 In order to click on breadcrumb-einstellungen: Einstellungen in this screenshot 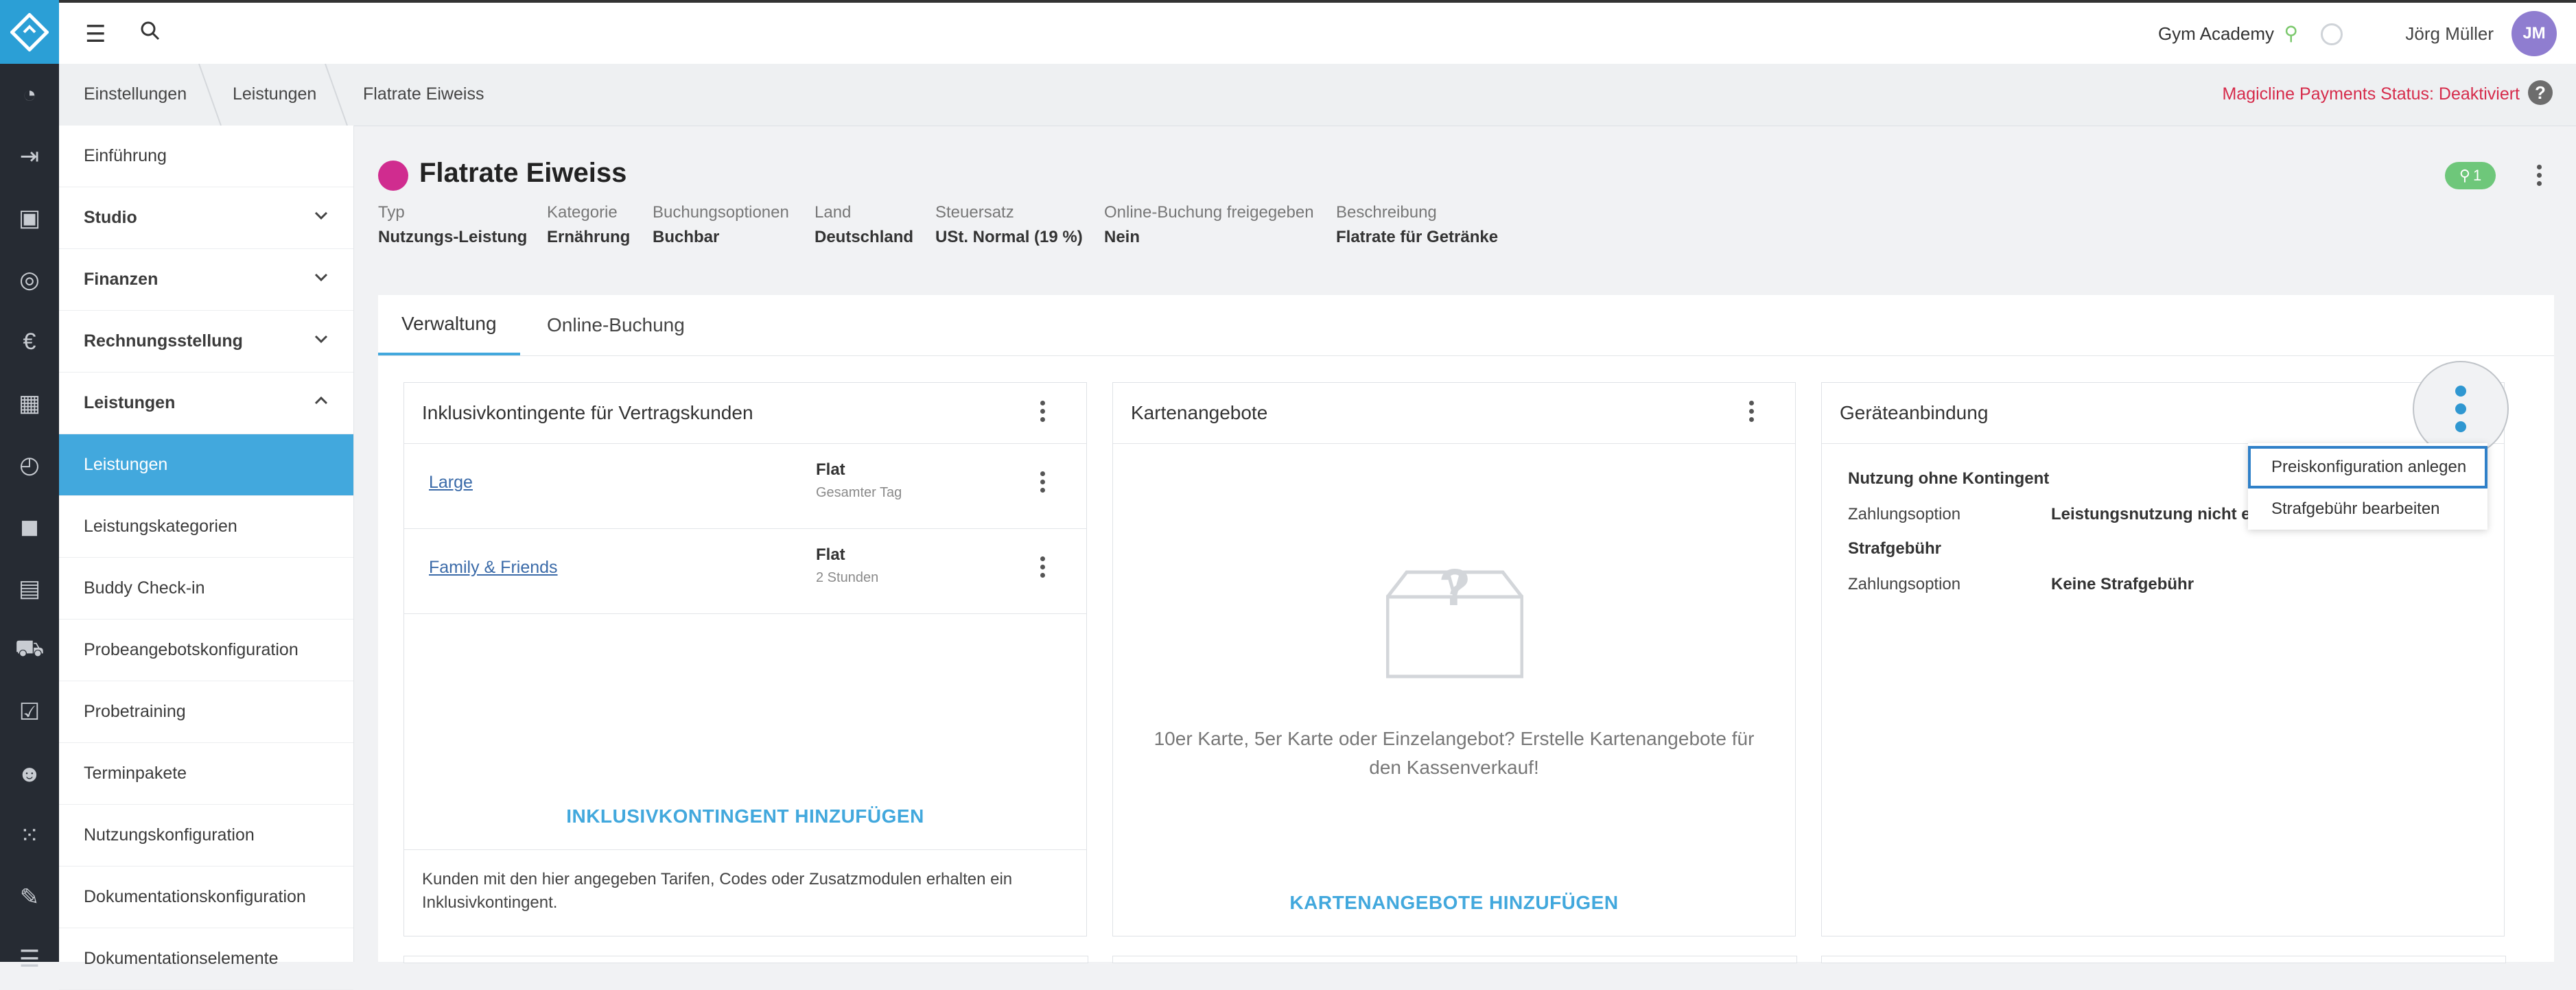, I will do `click(135, 94)`.